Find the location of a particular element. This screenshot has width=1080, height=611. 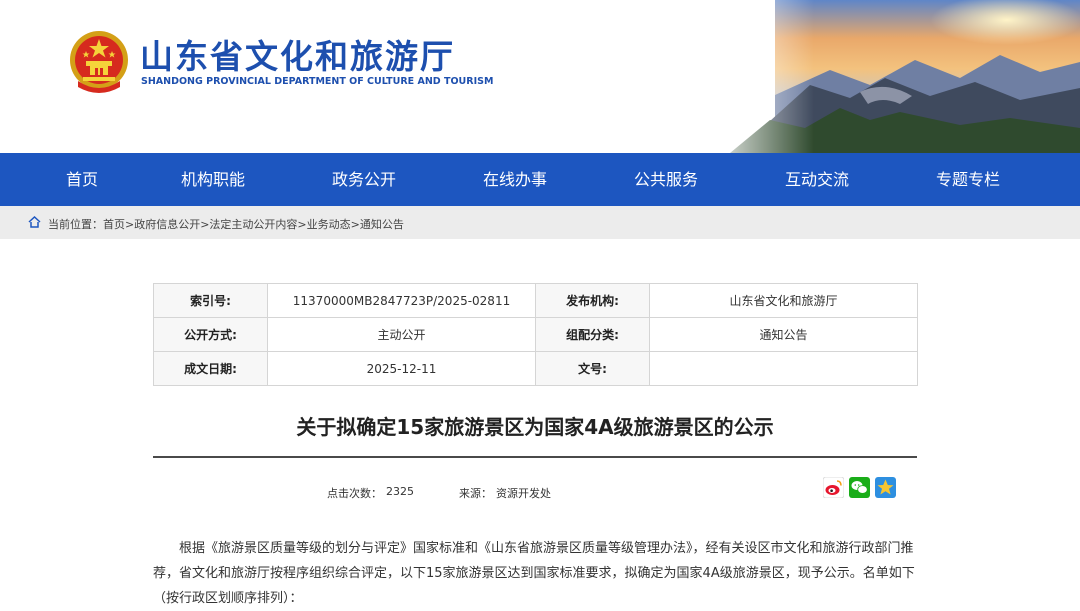

source-value: 资源开发处 is located at coordinates (523, 493).